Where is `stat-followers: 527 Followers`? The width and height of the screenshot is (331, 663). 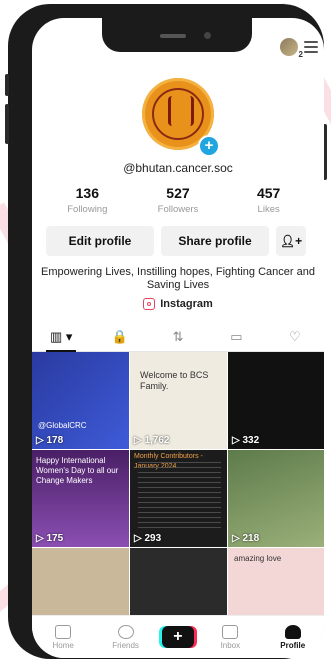
stat-followers: 527 Followers is located at coordinates (178, 200).